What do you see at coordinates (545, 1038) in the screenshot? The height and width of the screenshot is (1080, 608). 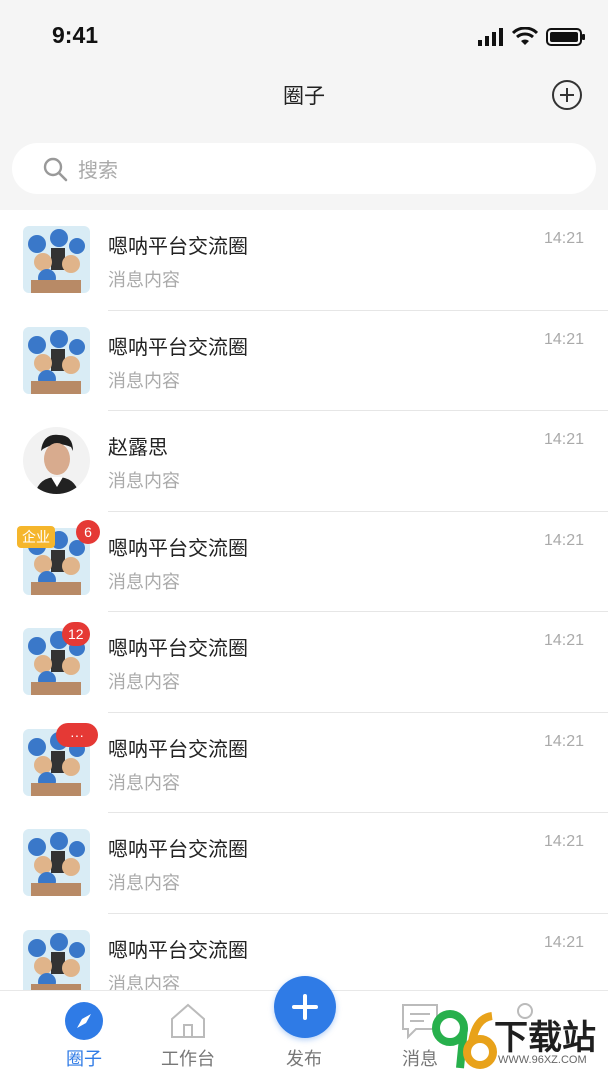 I see `watermark-text: 下载站` at bounding box center [545, 1038].